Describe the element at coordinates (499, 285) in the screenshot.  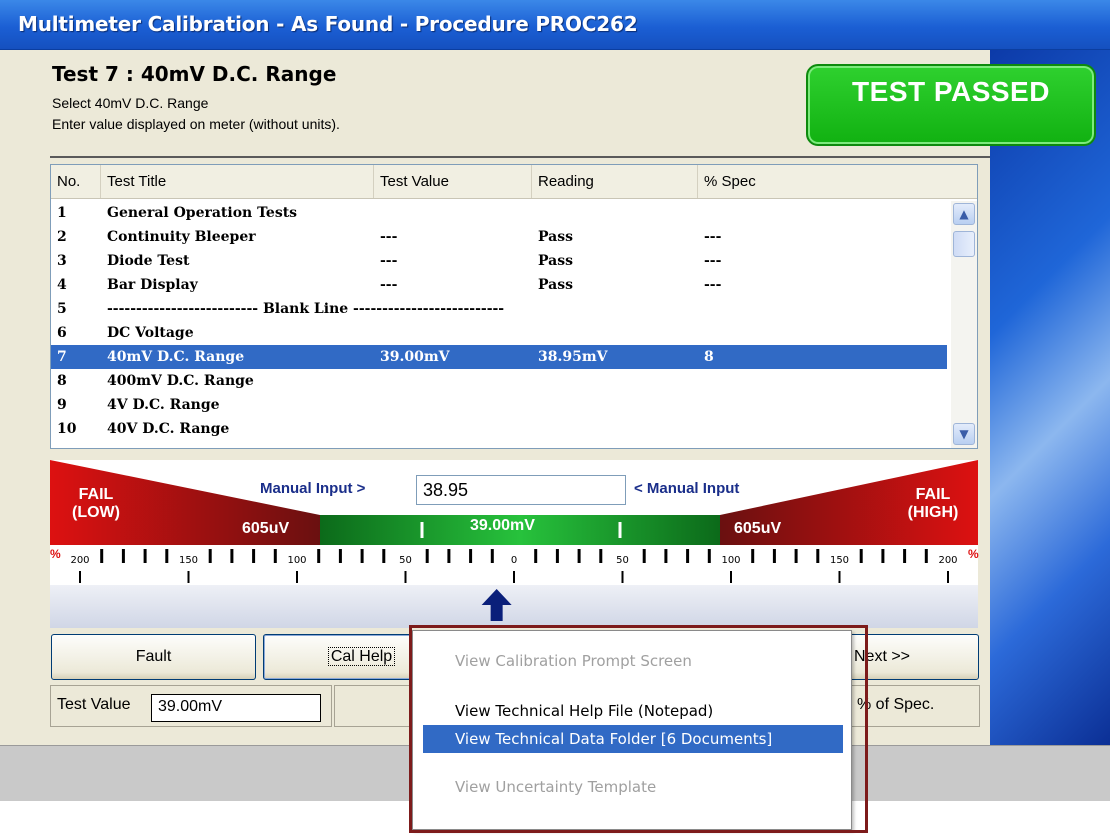
I see `table-row: 4 Bar Display --- Pass ---` at that location.